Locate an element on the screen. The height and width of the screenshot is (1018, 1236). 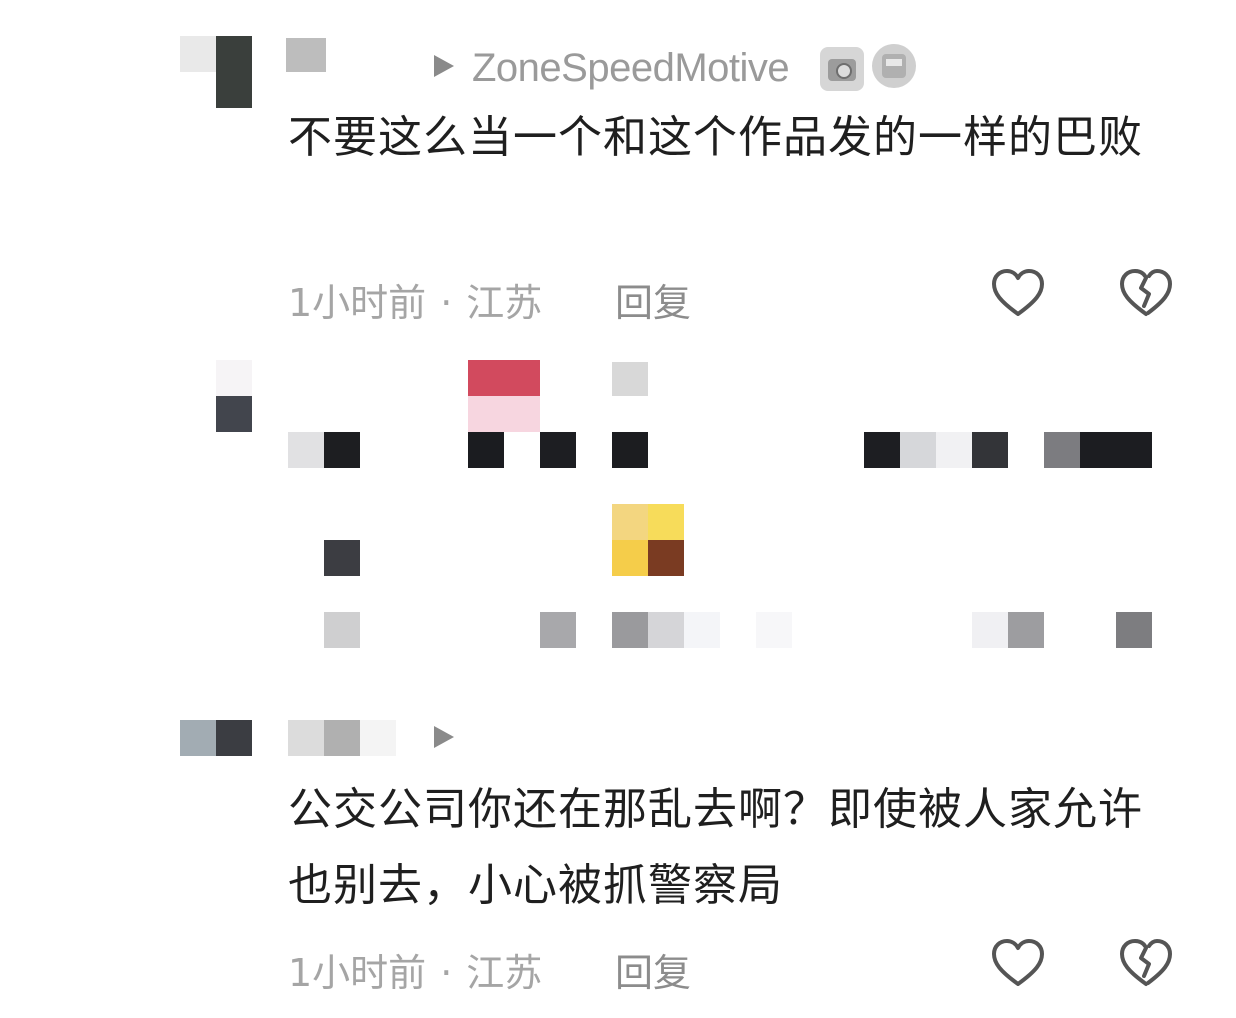
username-censored is located at coordinates (306, 55).